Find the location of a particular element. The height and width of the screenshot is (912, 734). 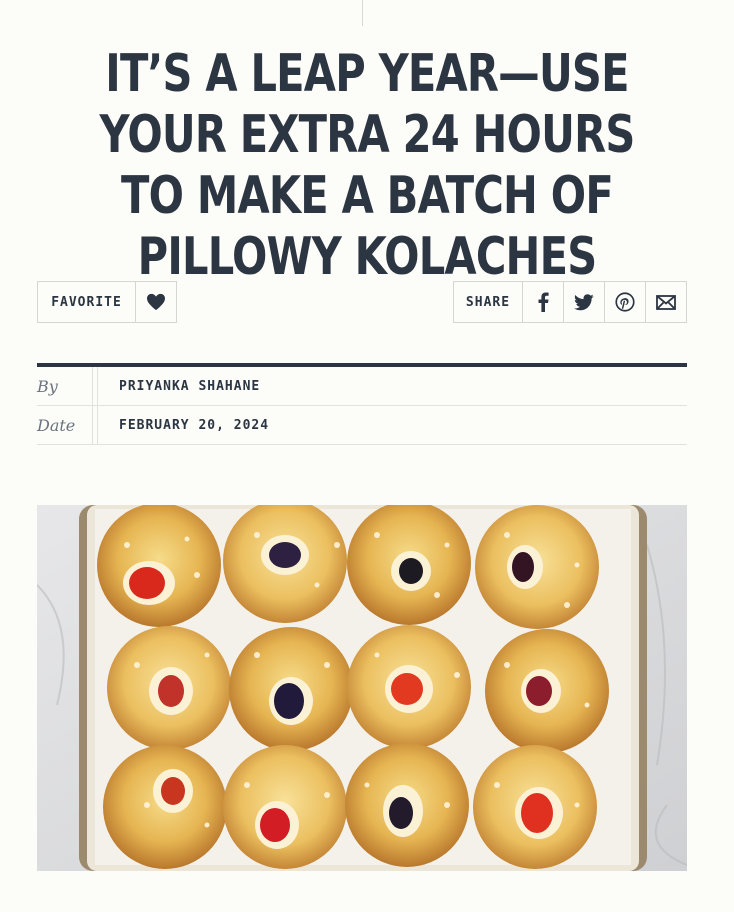

date-label: Date is located at coordinates (67, 425).